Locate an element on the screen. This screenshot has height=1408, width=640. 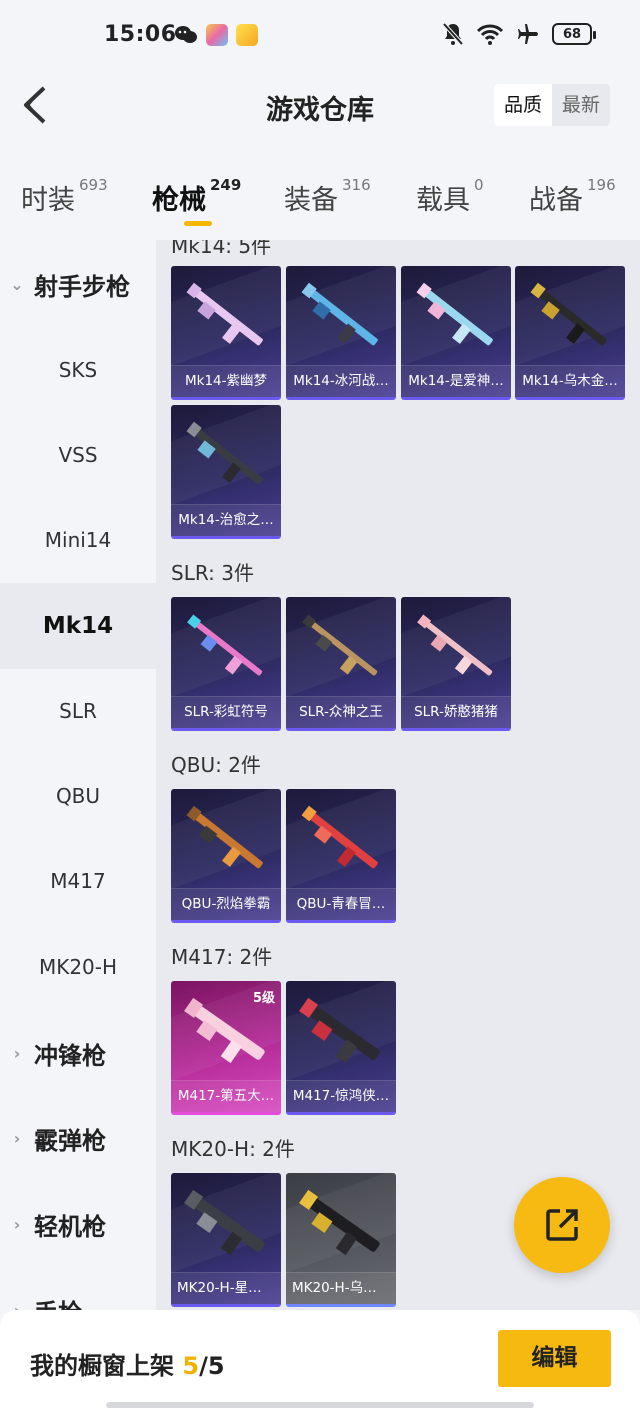
edit-button: 编辑 is located at coordinates (554, 1358).